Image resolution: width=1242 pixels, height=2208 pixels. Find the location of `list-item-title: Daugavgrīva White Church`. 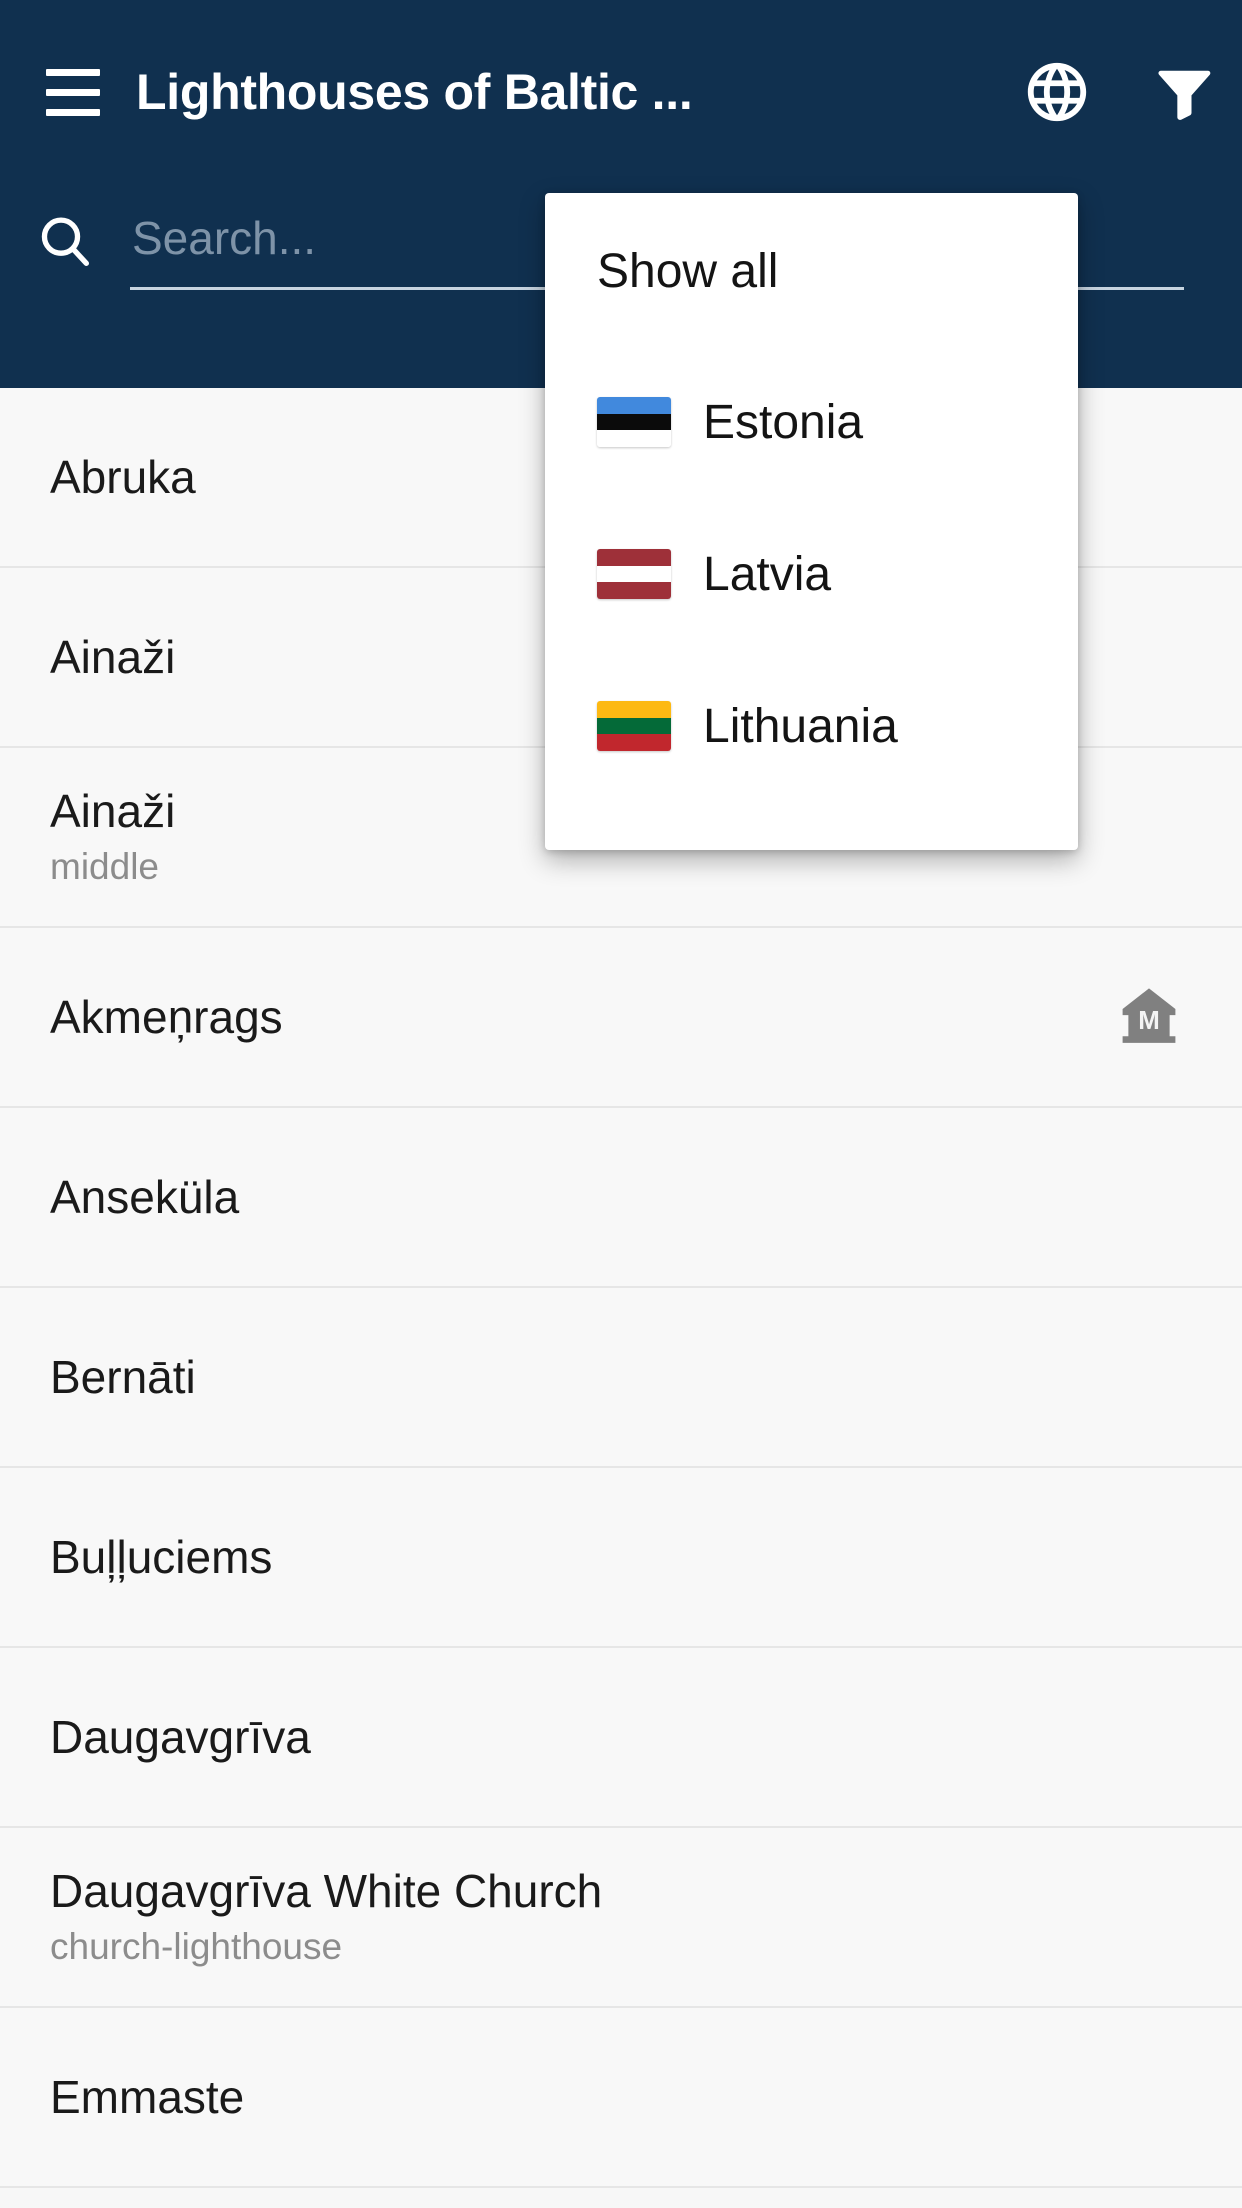

list-item-title: Daugavgrīva White Church is located at coordinates (326, 1890).